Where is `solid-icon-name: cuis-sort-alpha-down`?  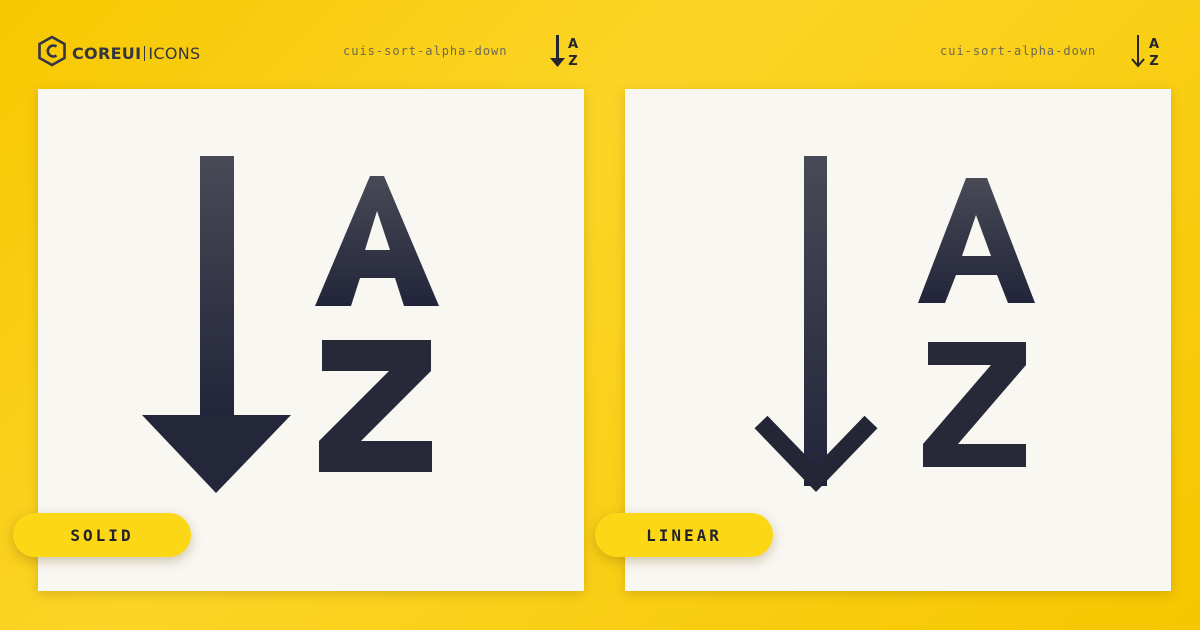
solid-icon-name: cuis-sort-alpha-down is located at coordinates (425, 51).